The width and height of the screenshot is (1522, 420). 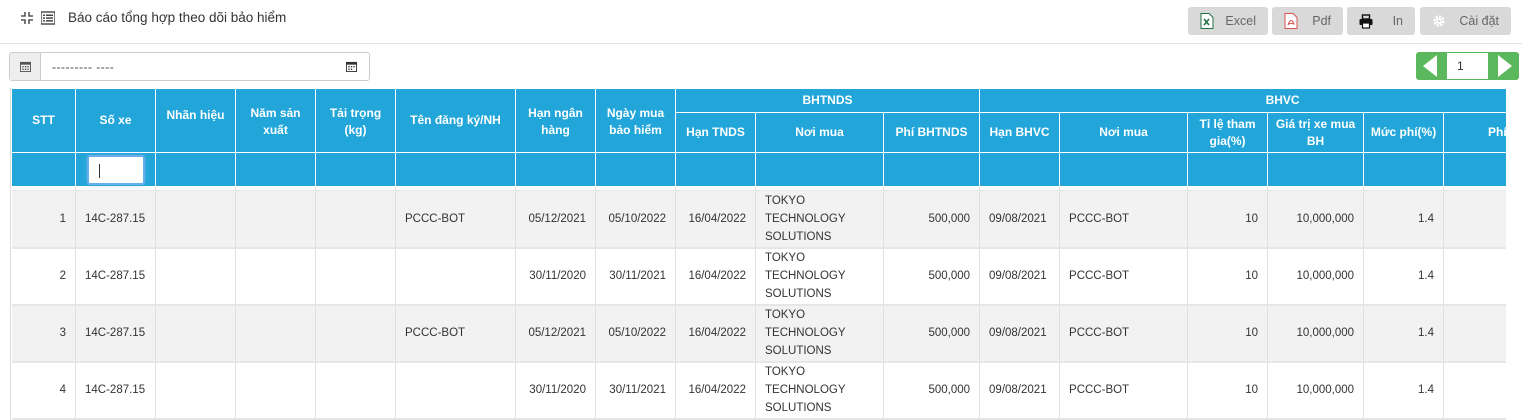 I want to click on col-noi-mua-vc: Nơi mua, so click(x=1124, y=132).